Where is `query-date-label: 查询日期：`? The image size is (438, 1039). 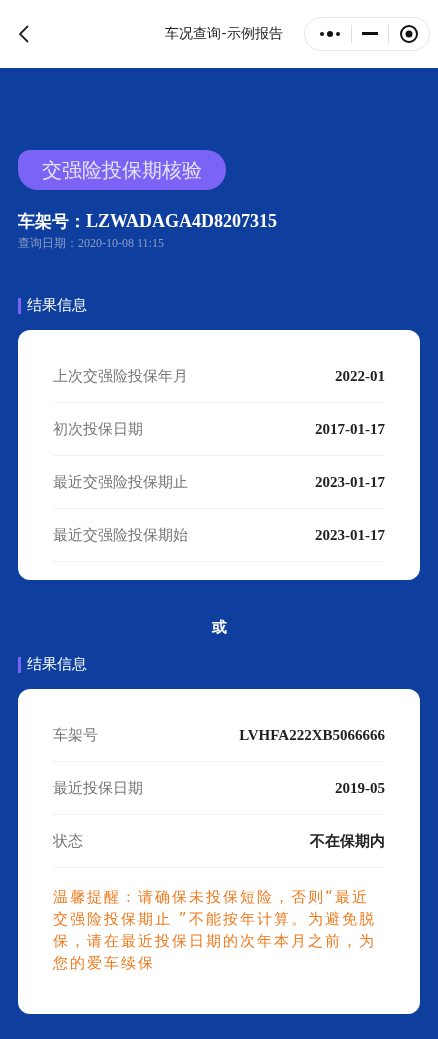
query-date-label: 查询日期： is located at coordinates (48, 243).